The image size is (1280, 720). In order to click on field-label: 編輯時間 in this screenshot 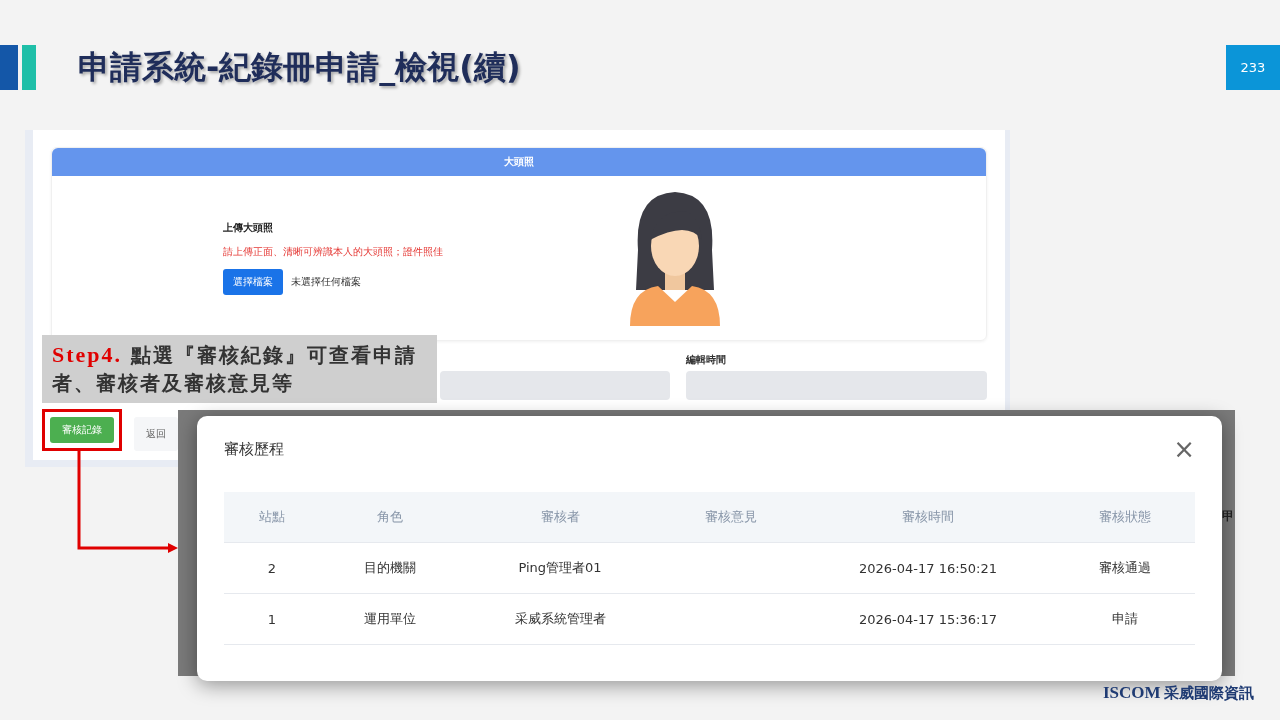, I will do `click(706, 359)`.